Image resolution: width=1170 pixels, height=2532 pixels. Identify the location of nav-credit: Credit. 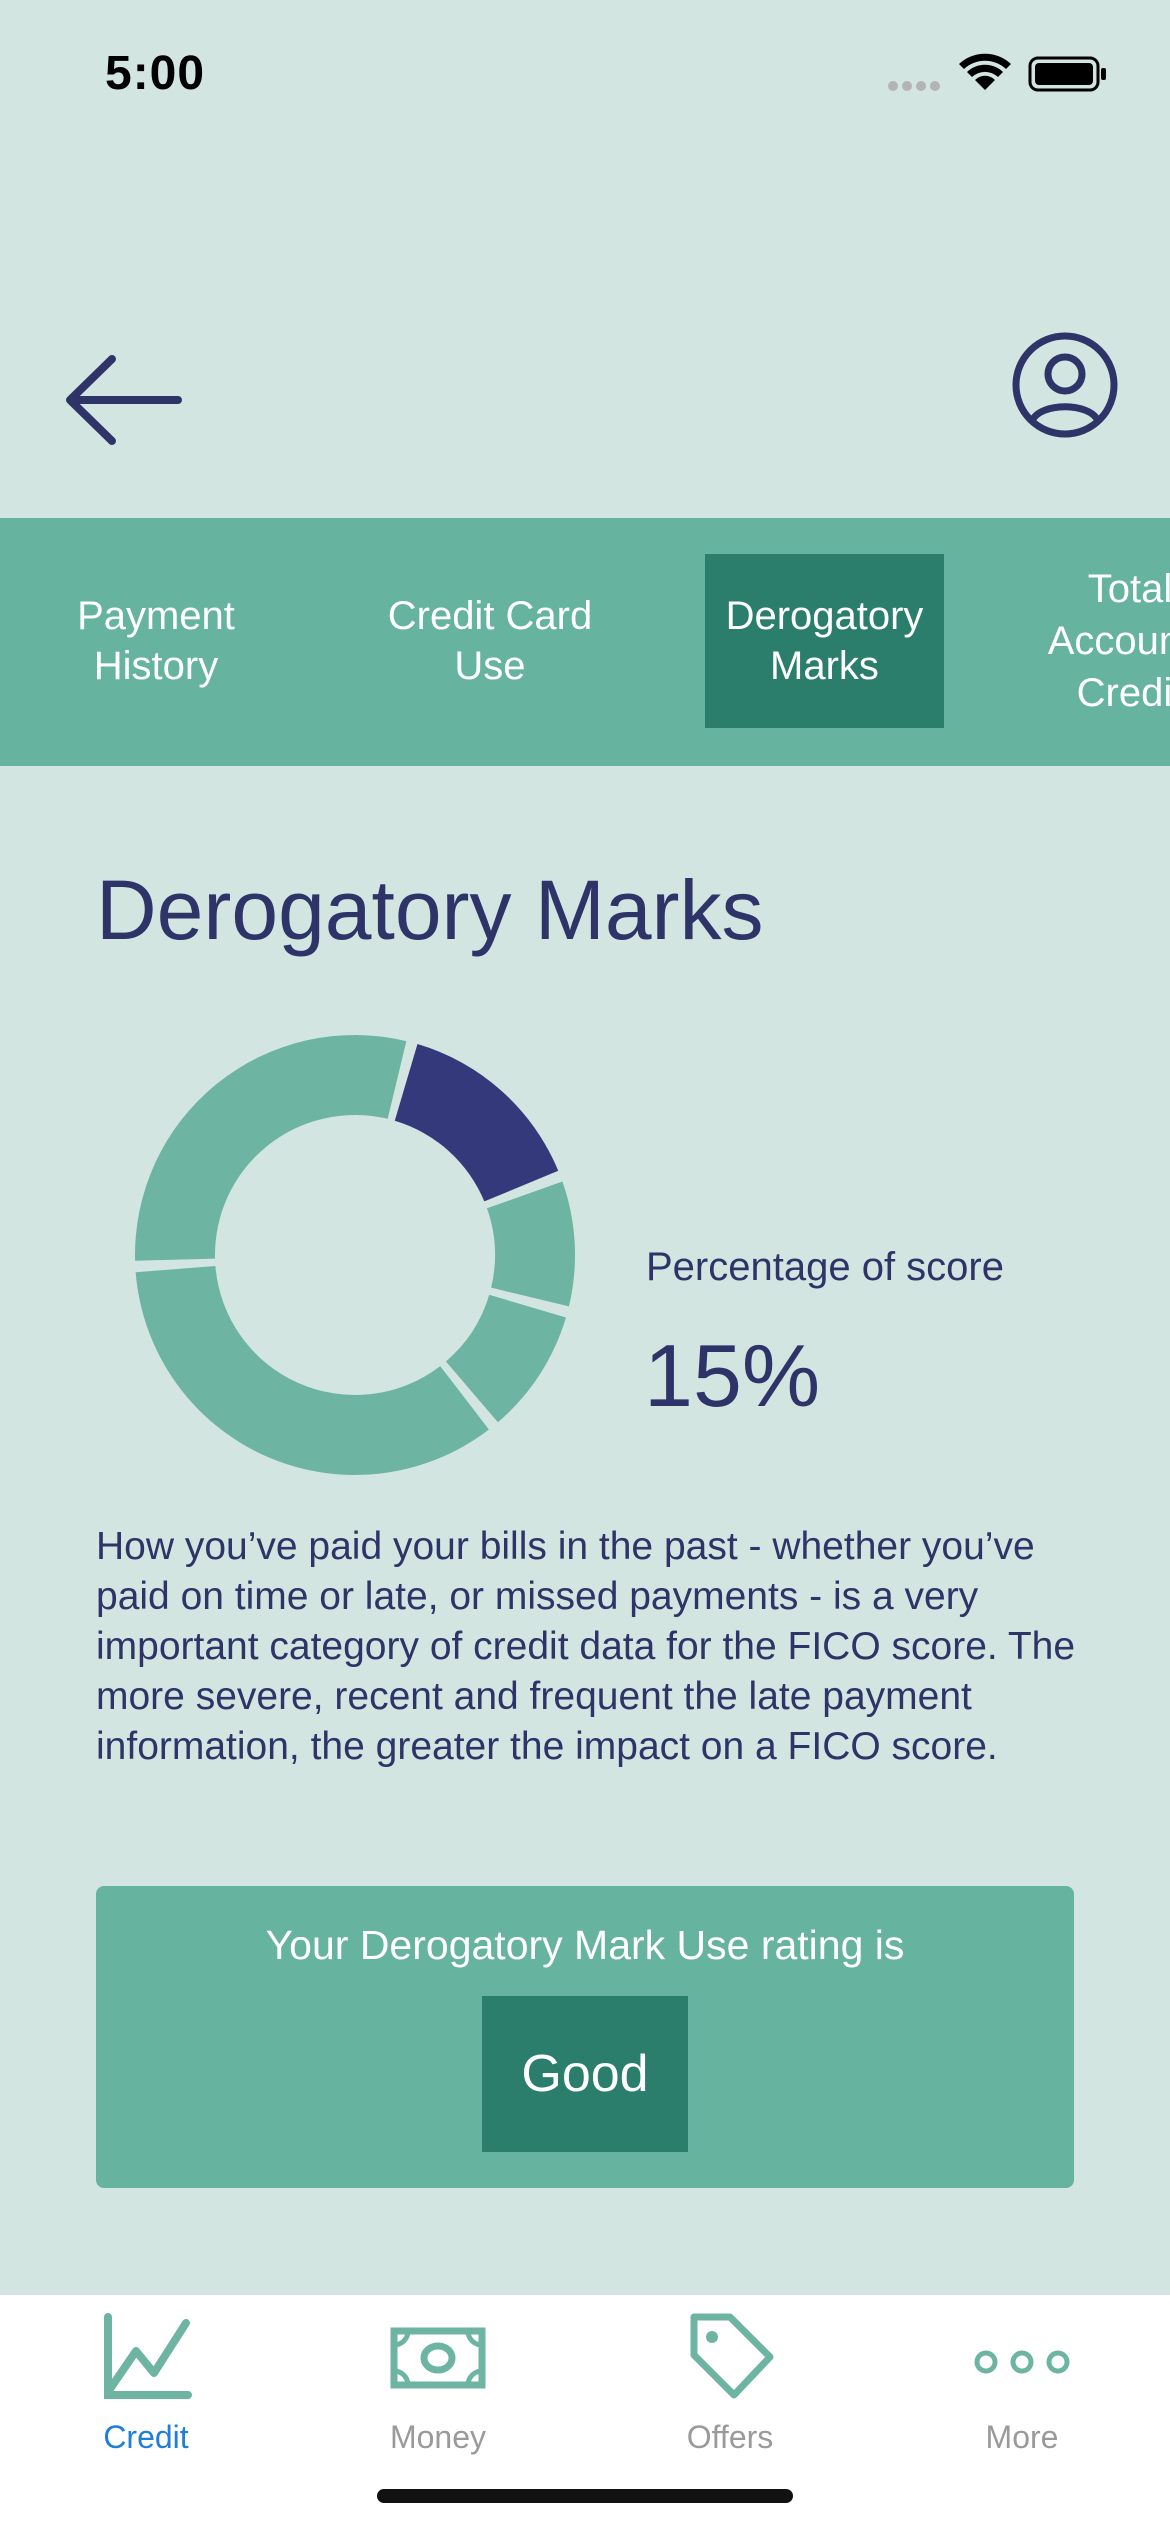
(146, 2385).